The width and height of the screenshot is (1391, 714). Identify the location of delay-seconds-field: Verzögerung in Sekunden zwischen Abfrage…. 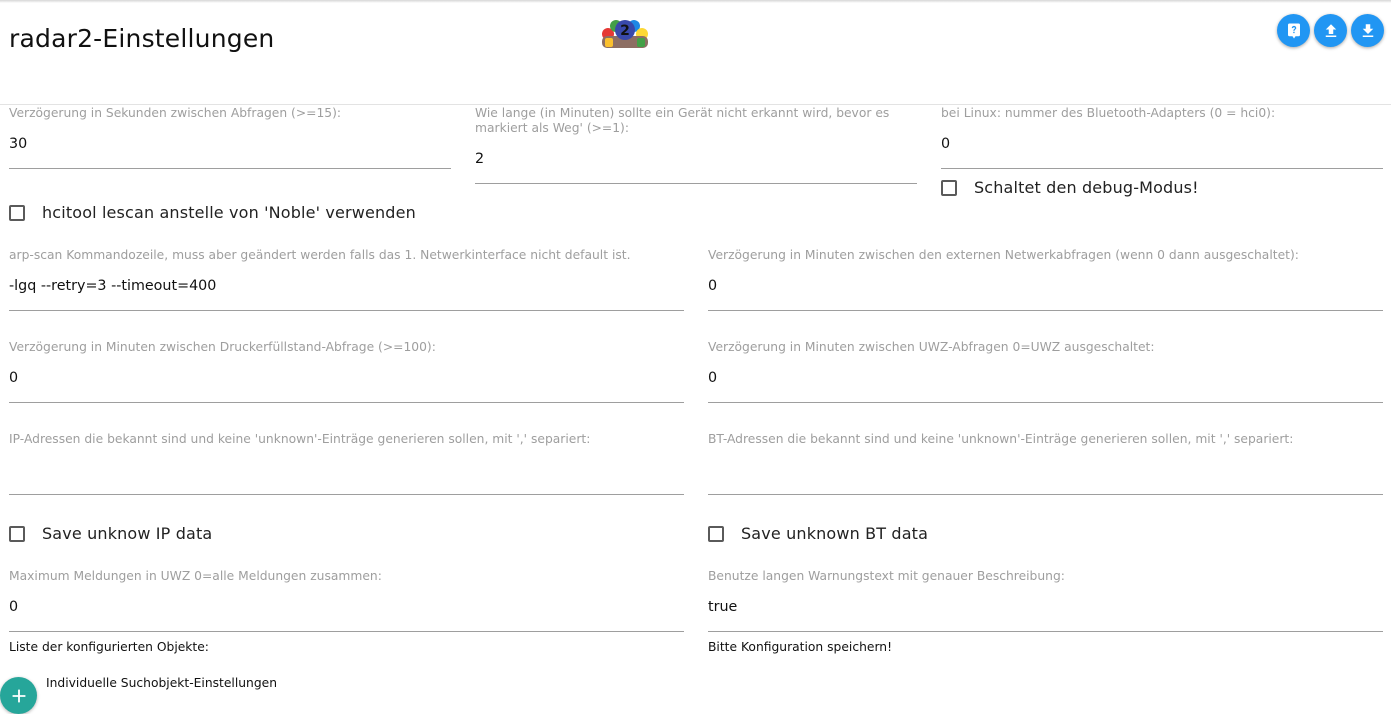
(230, 138).